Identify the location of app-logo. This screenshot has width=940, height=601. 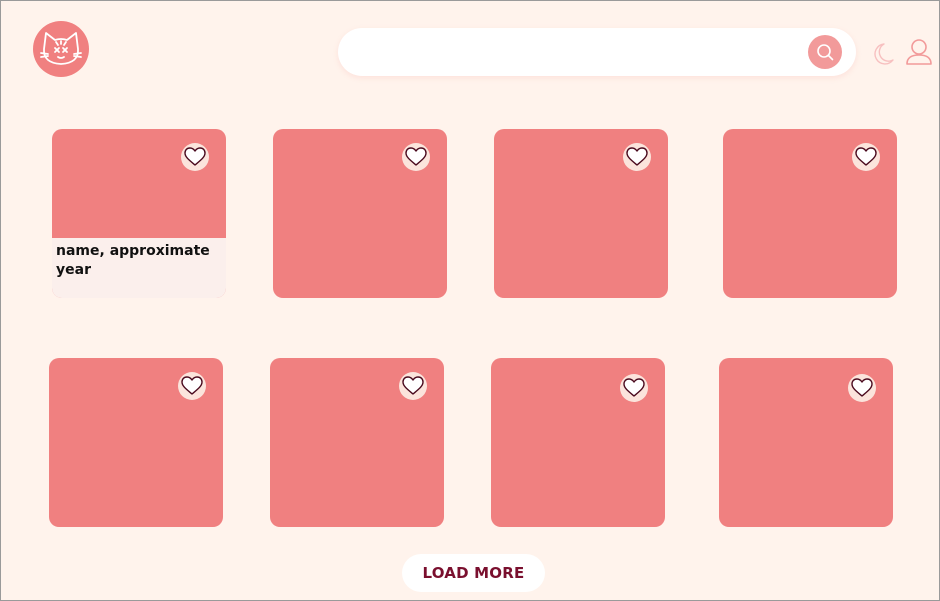
(61, 49).